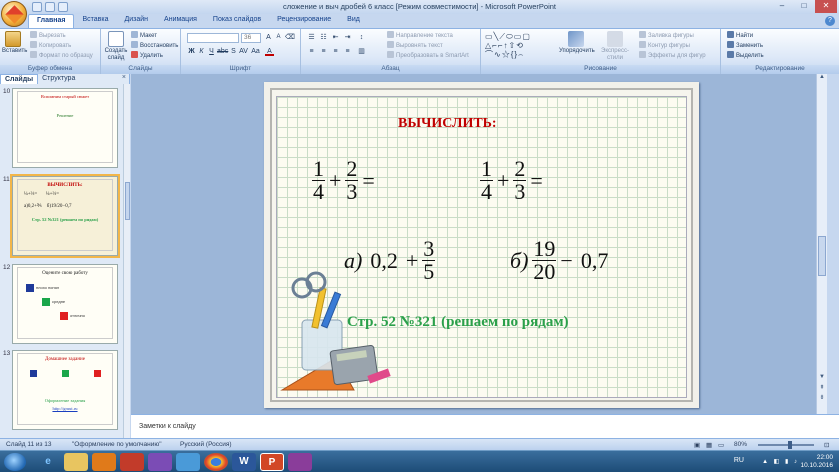  What do you see at coordinates (14, 14) in the screenshot?
I see `office-button` at bounding box center [14, 14].